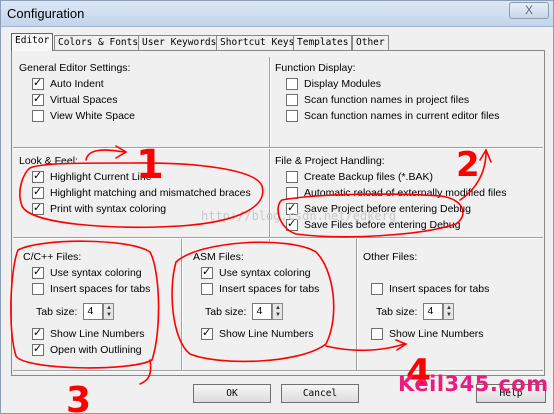  I want to click on c-open-outlining-checkbox: Open with Outlining, so click(87, 349).